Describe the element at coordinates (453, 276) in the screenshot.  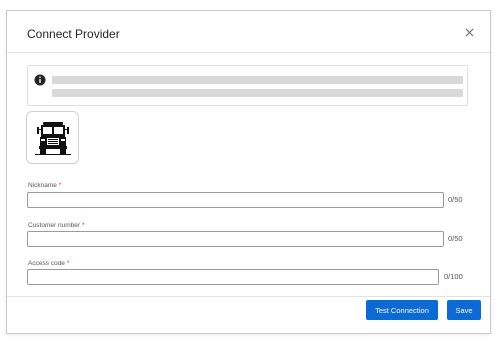
I see `access-code-counter: 0/100` at that location.